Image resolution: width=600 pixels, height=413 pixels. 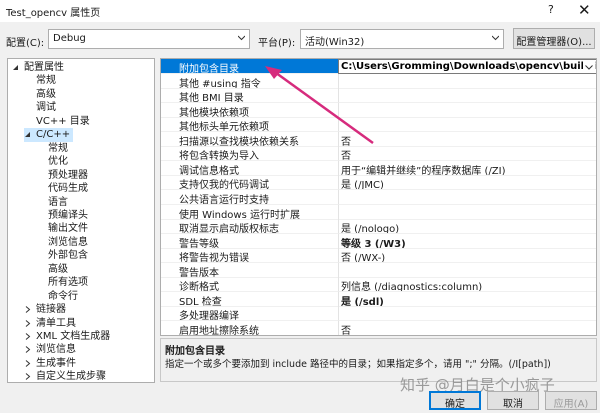 What do you see at coordinates (58, 297) in the screenshot?
I see `tree-item: 命令行` at bounding box center [58, 297].